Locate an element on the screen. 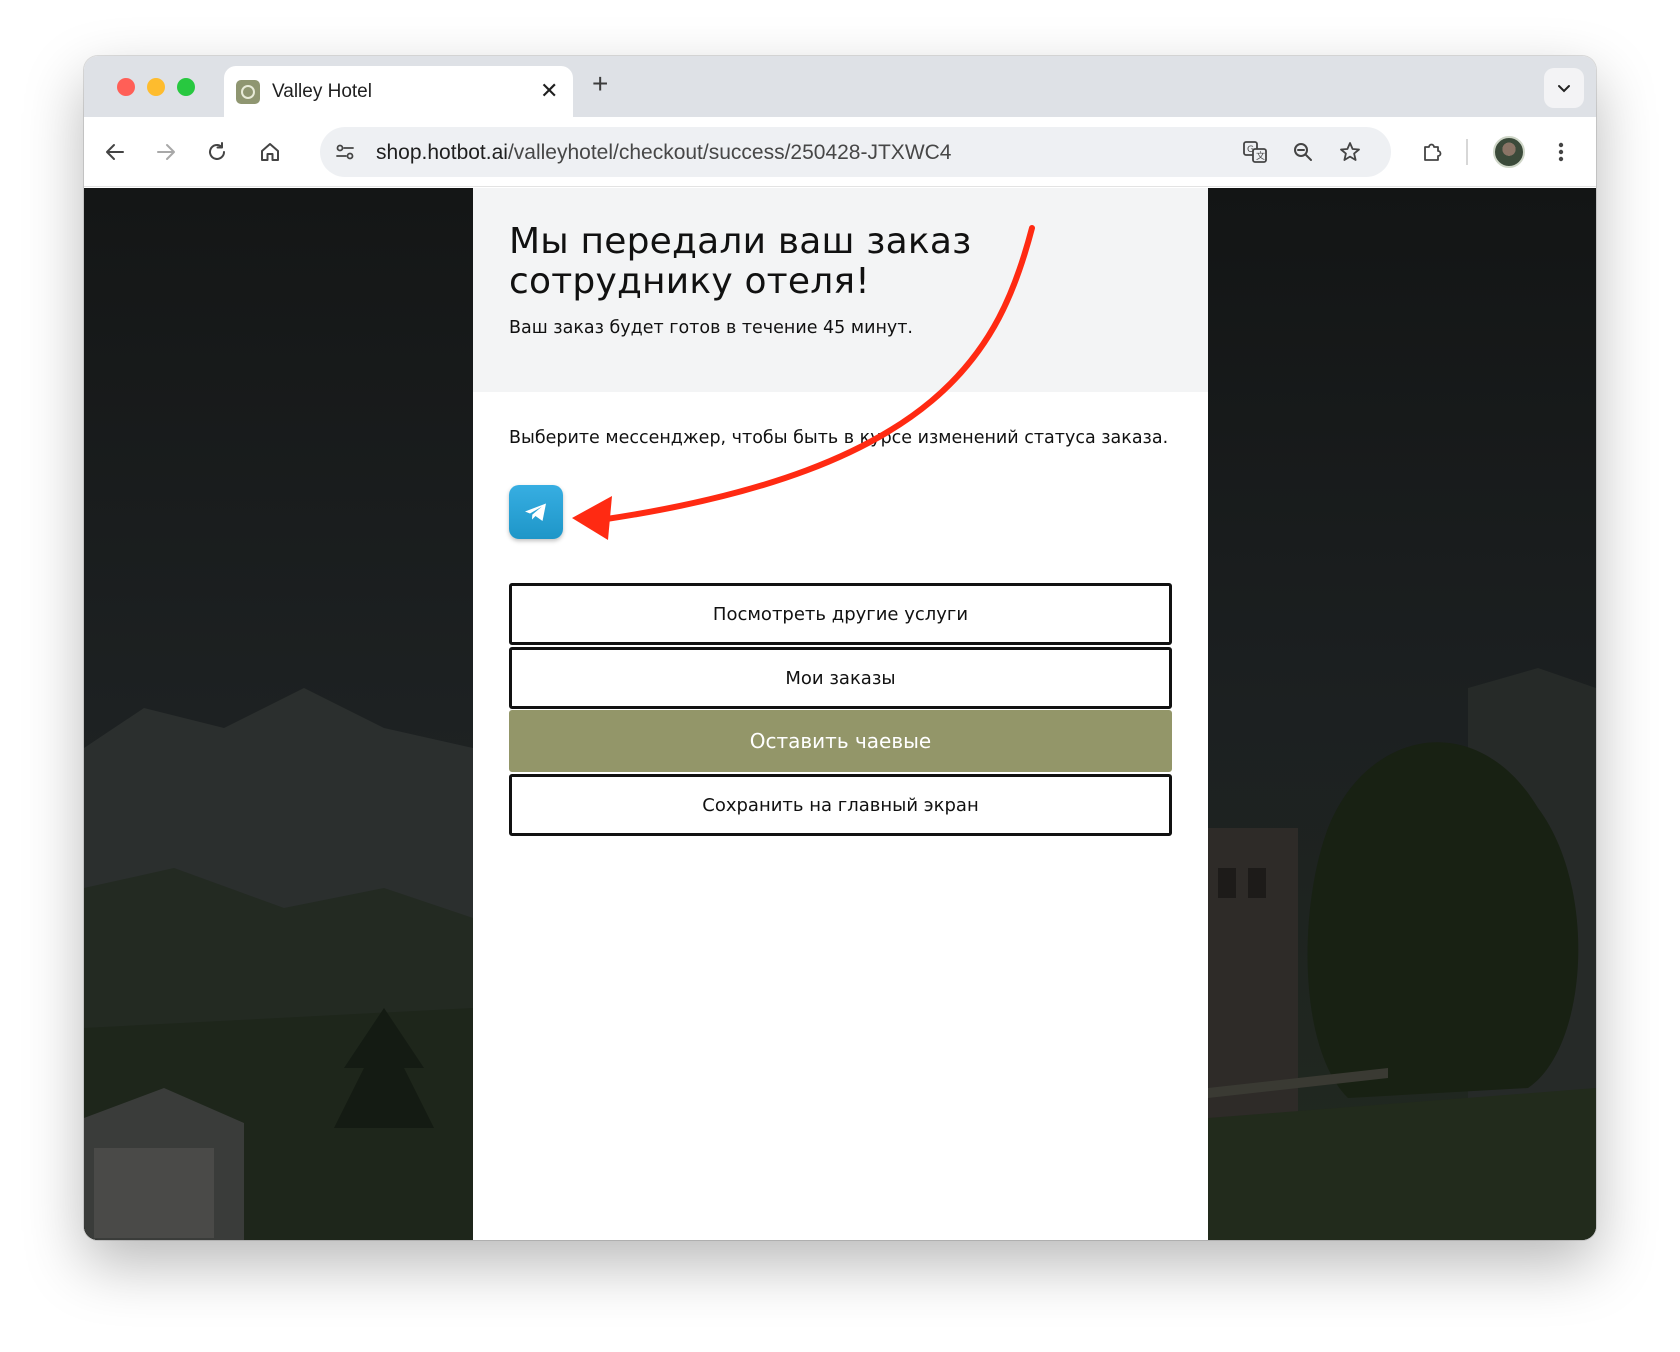 The image size is (1680, 1352). tab-strip: Valley Hotel ✕ + is located at coordinates (840, 86).